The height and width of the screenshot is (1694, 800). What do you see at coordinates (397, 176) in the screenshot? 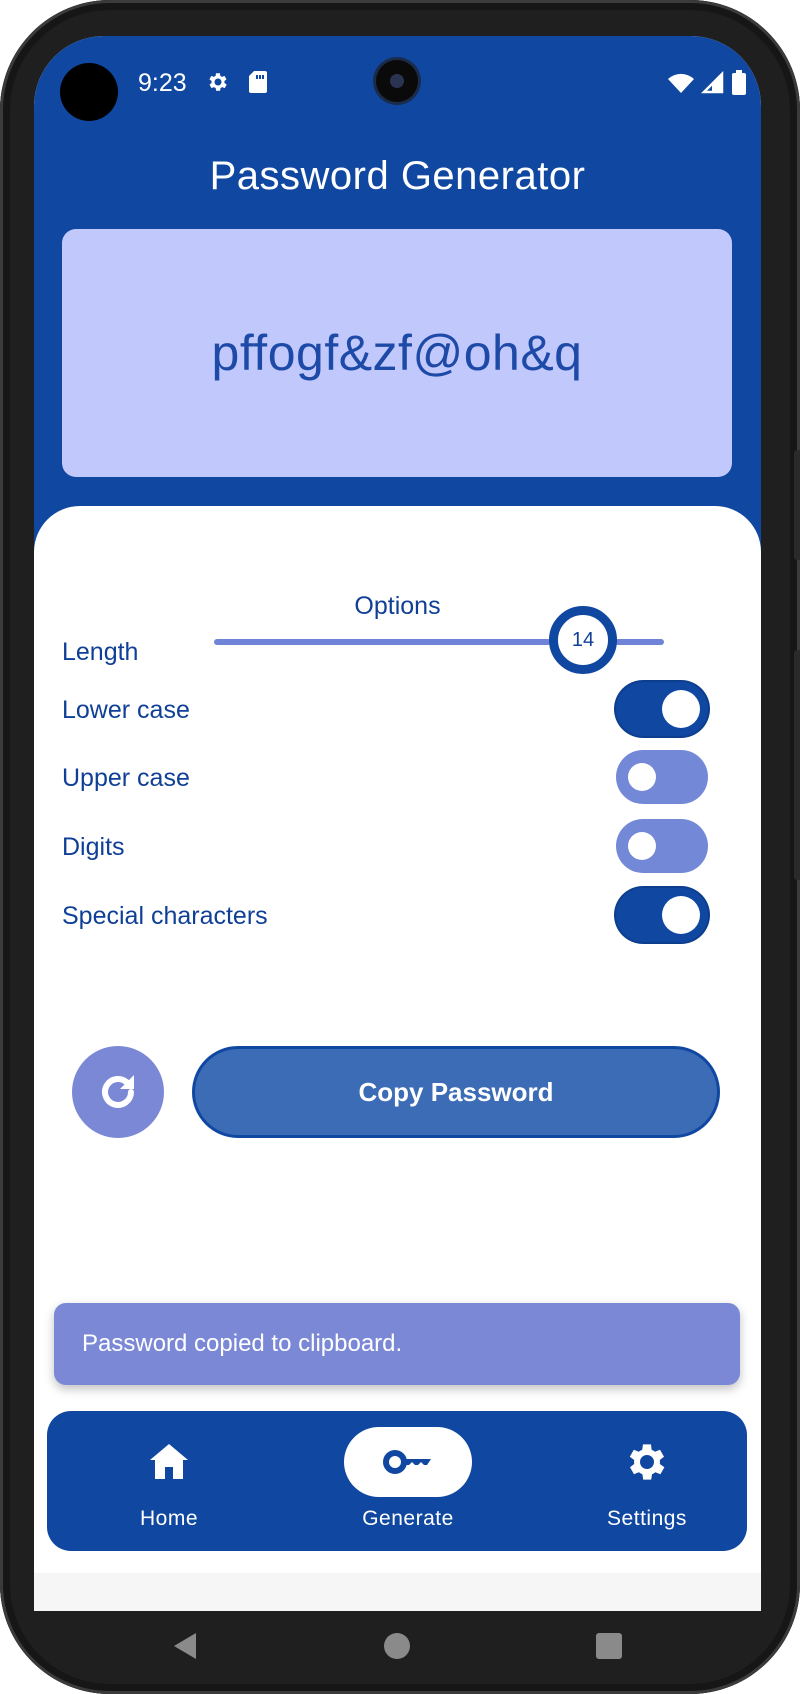
I see `app-title: Password Generator` at bounding box center [397, 176].